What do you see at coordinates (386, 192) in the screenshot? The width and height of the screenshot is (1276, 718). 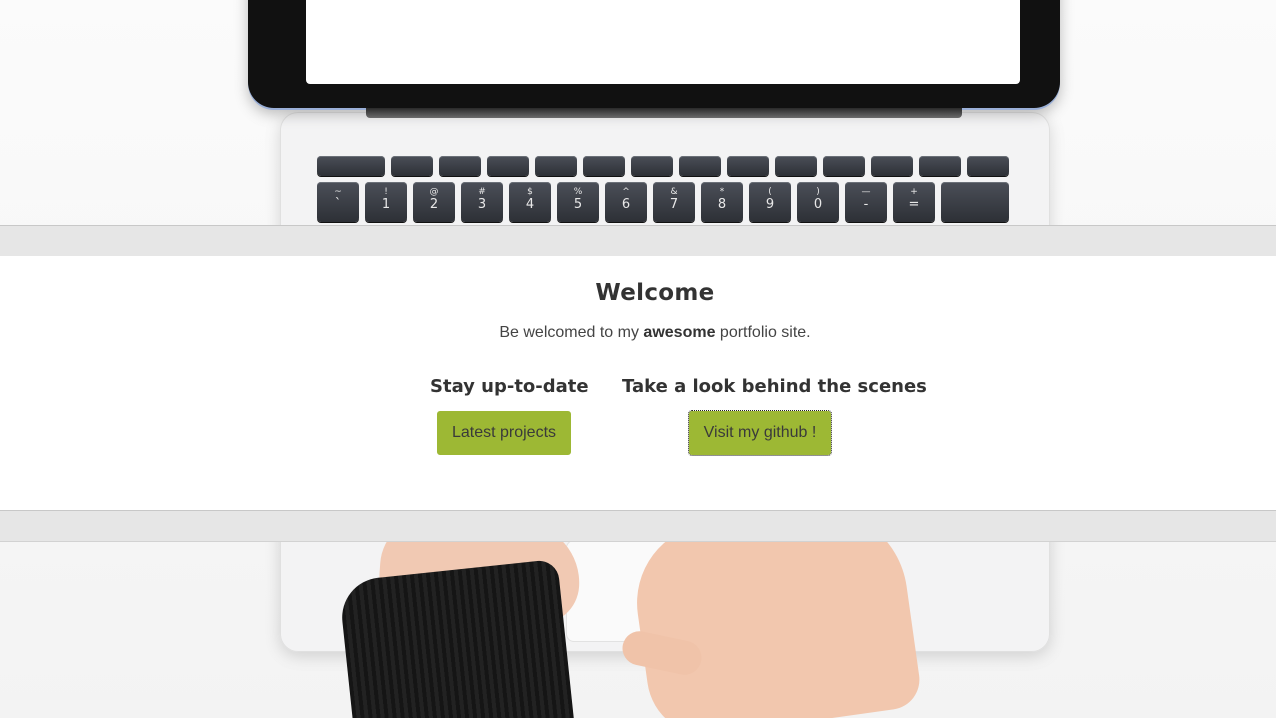 I see `key-shift-symbol: !` at bounding box center [386, 192].